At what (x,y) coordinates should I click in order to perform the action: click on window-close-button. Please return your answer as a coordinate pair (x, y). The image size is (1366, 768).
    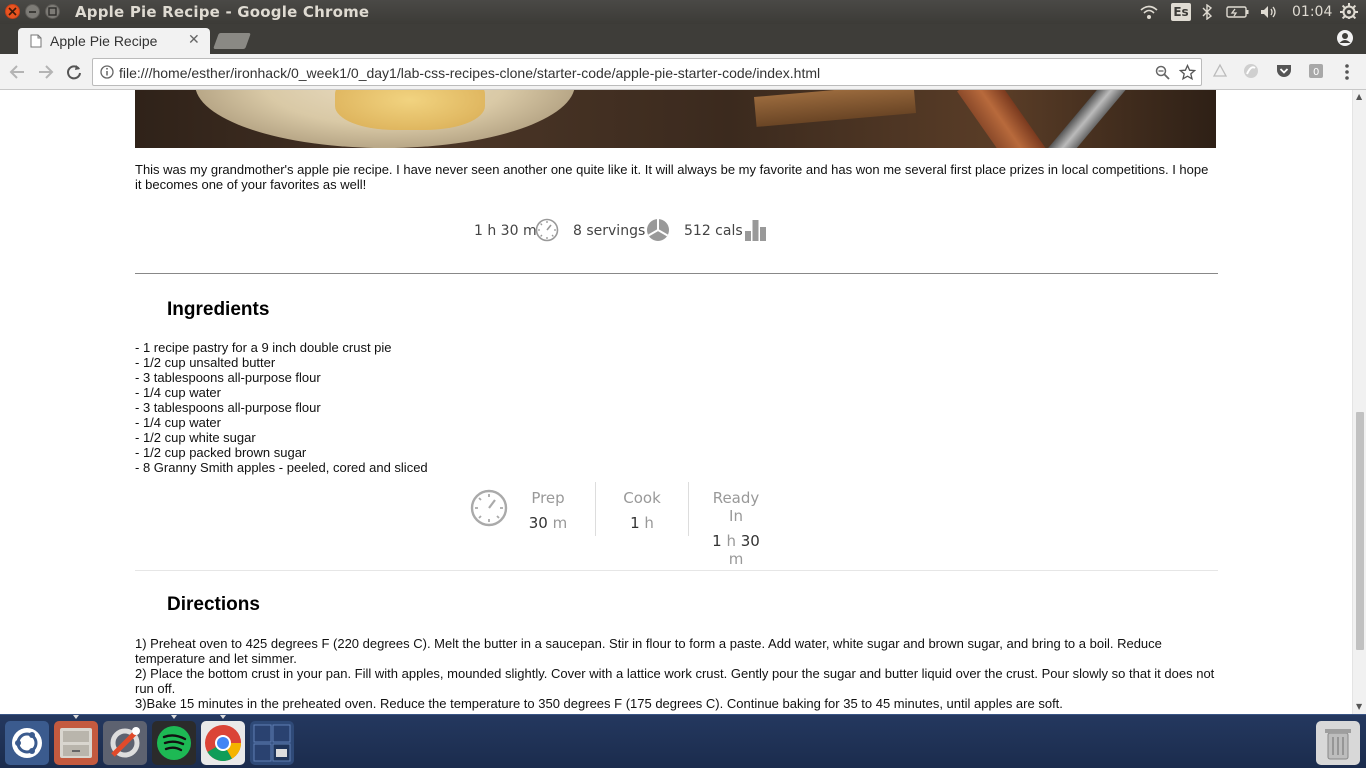
    Looking at the image, I should click on (12, 11).